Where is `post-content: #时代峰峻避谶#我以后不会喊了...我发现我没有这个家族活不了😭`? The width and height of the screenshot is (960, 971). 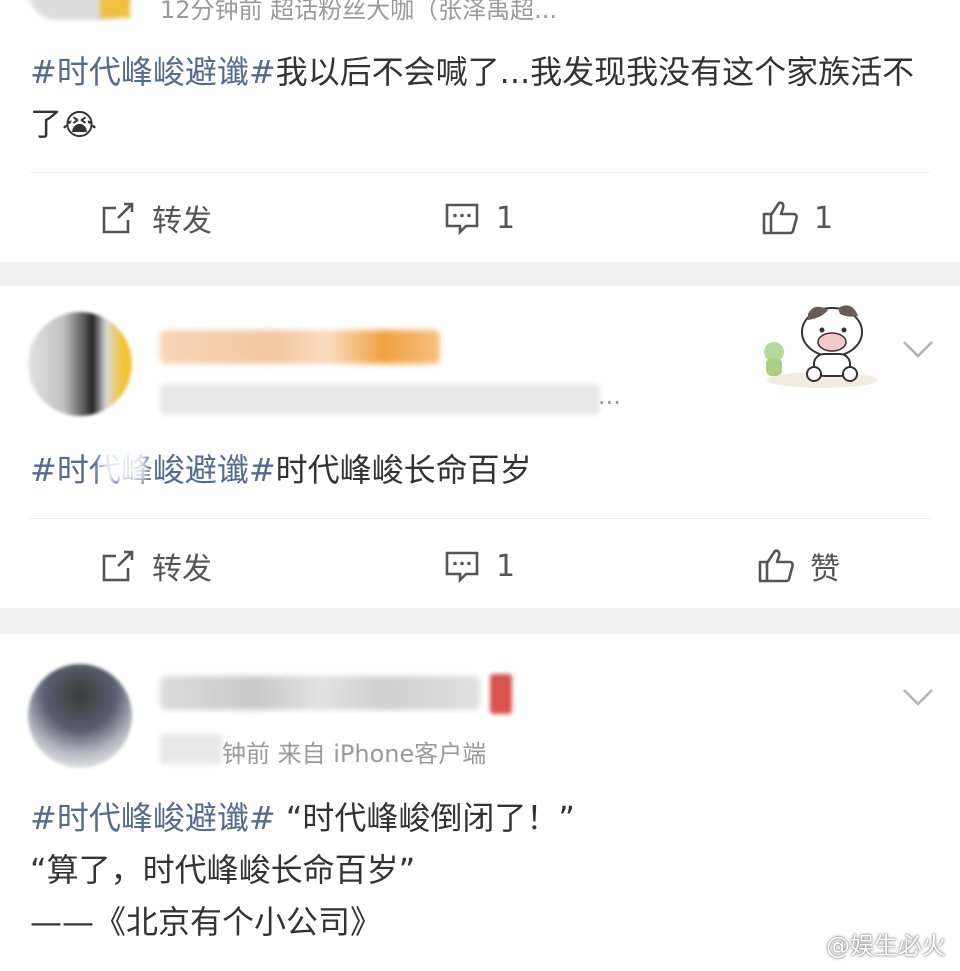
post-content: #时代峰峻避谶#我以后不会喊了...我发现我没有这个家族活不了😭 is located at coordinates (480, 99).